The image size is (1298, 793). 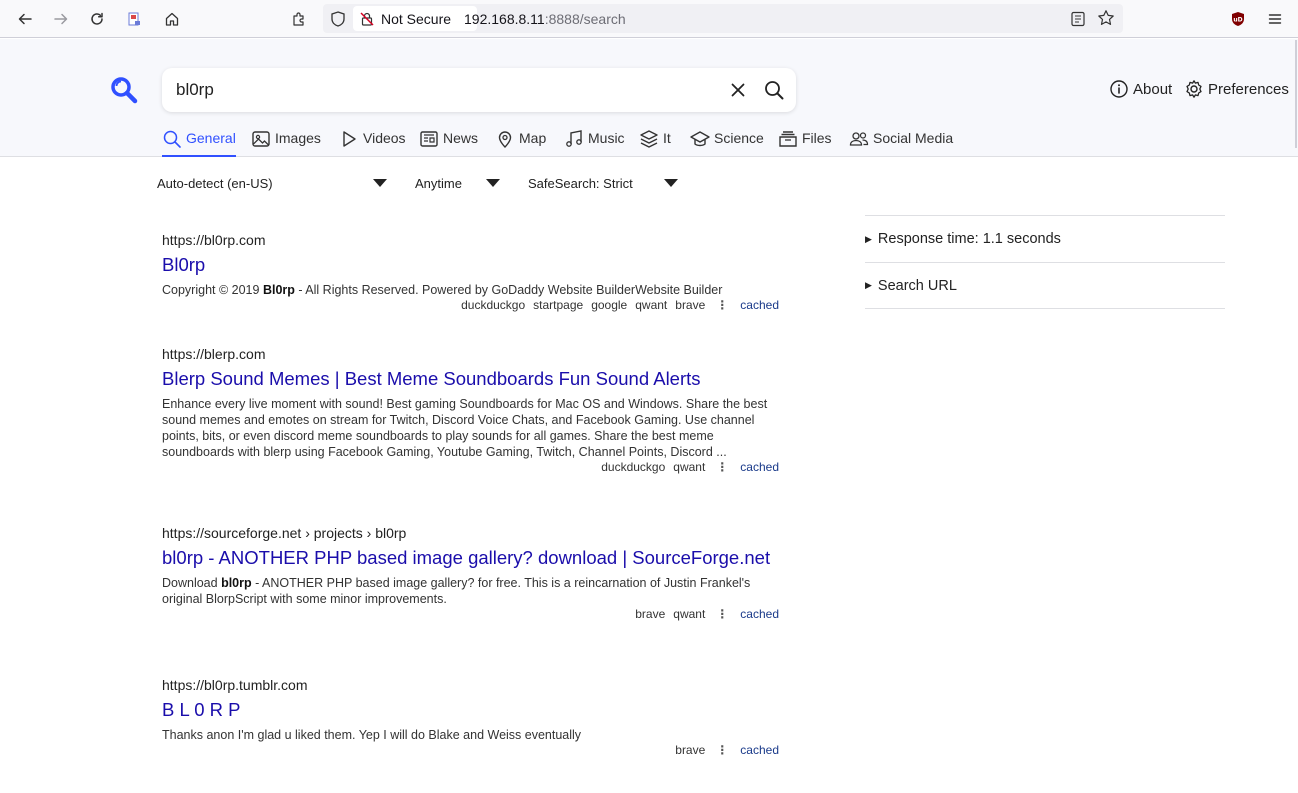 I want to click on ublock-button: uD, so click(x=1238, y=19).